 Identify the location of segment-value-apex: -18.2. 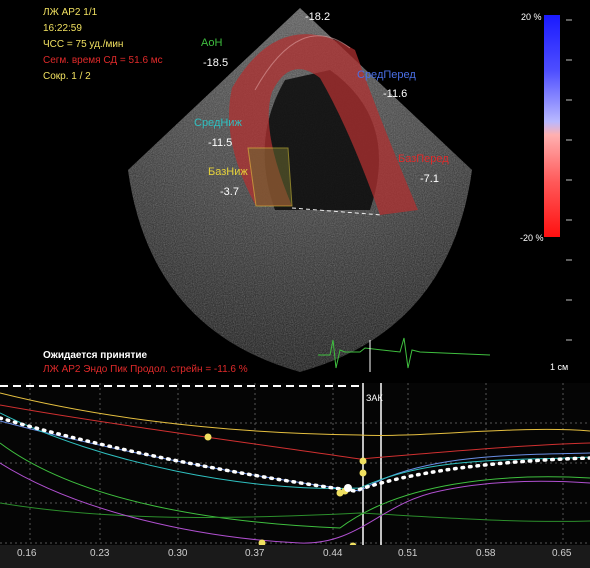
(318, 17).